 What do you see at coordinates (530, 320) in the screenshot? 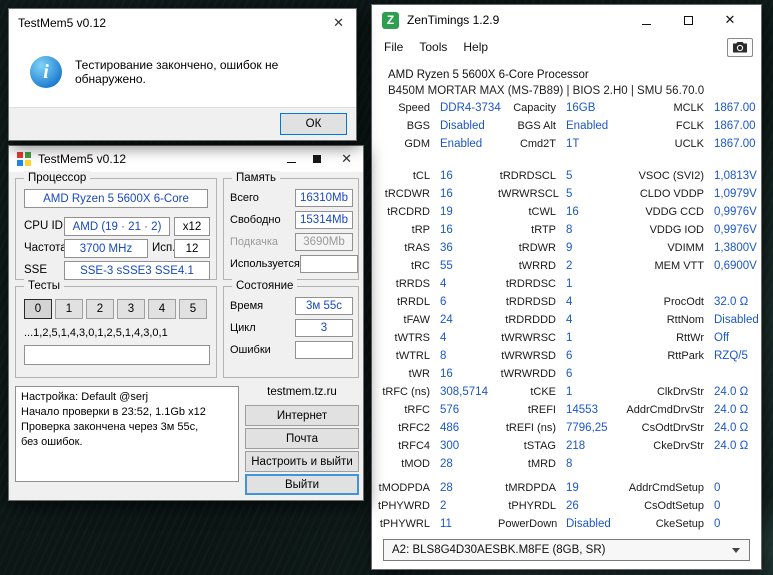
I see `timing-label: tRDRDDD` at bounding box center [530, 320].